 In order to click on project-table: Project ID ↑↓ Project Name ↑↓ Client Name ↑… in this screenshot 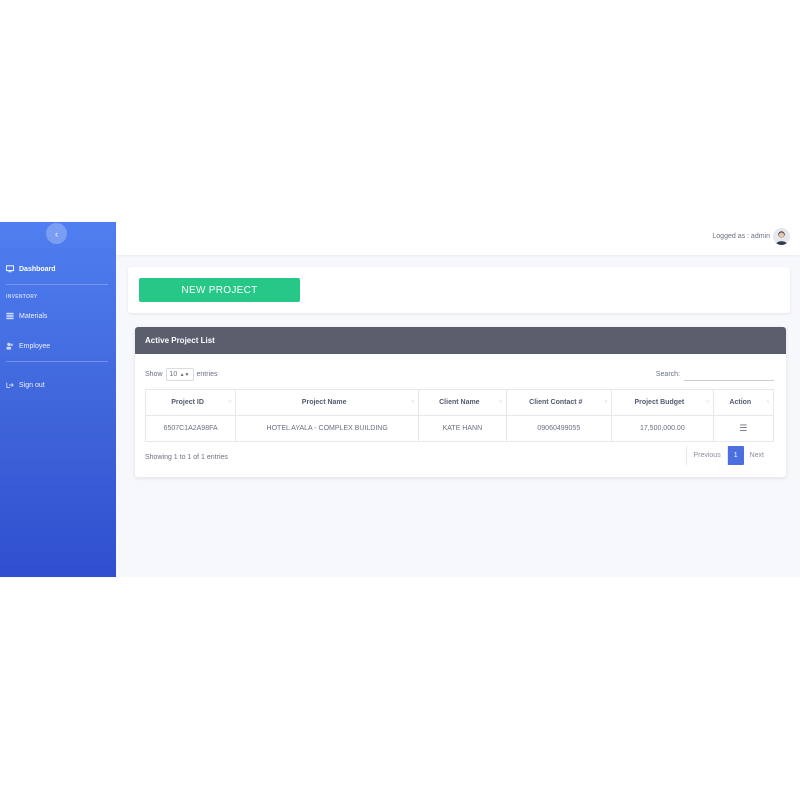, I will do `click(459, 415)`.